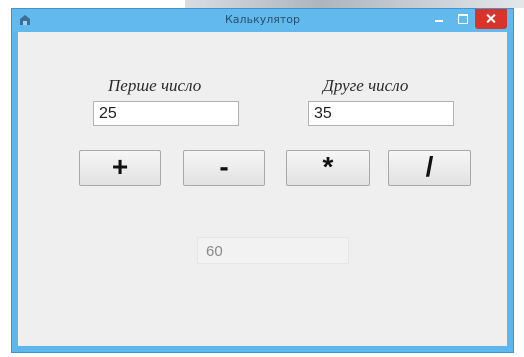  What do you see at coordinates (429, 168) in the screenshot?
I see `divide-button: /` at bounding box center [429, 168].